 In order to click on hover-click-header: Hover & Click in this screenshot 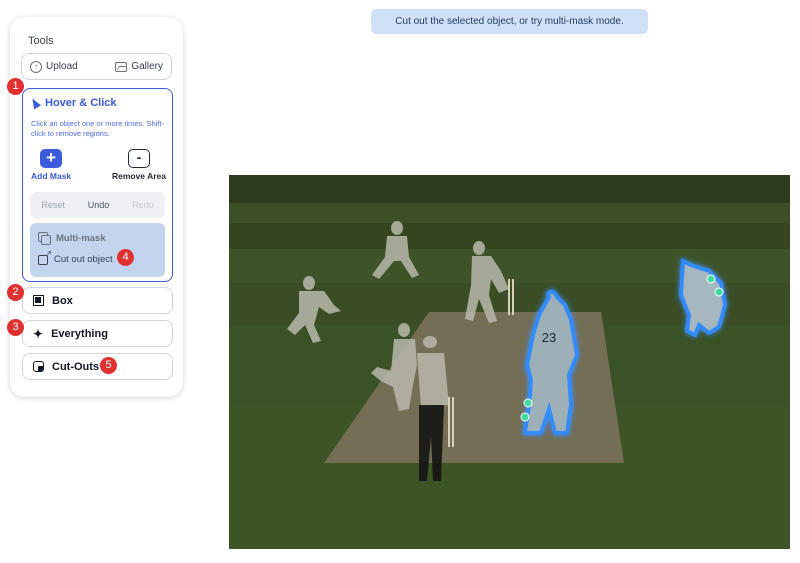, I will do `click(73, 103)`.